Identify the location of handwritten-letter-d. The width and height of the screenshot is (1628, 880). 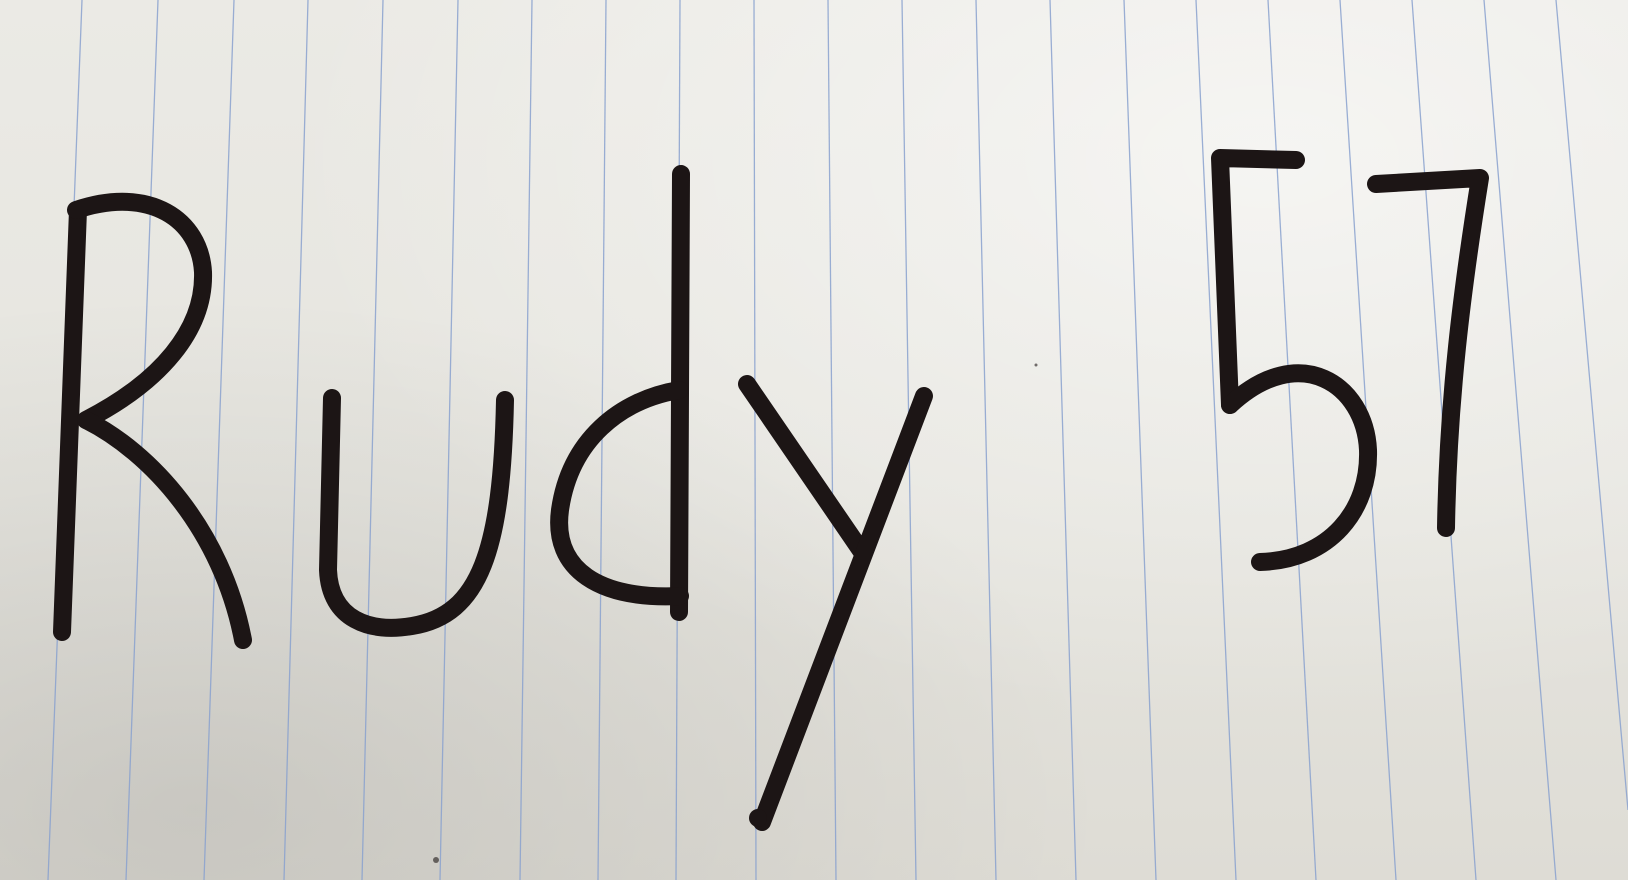
(620, 393).